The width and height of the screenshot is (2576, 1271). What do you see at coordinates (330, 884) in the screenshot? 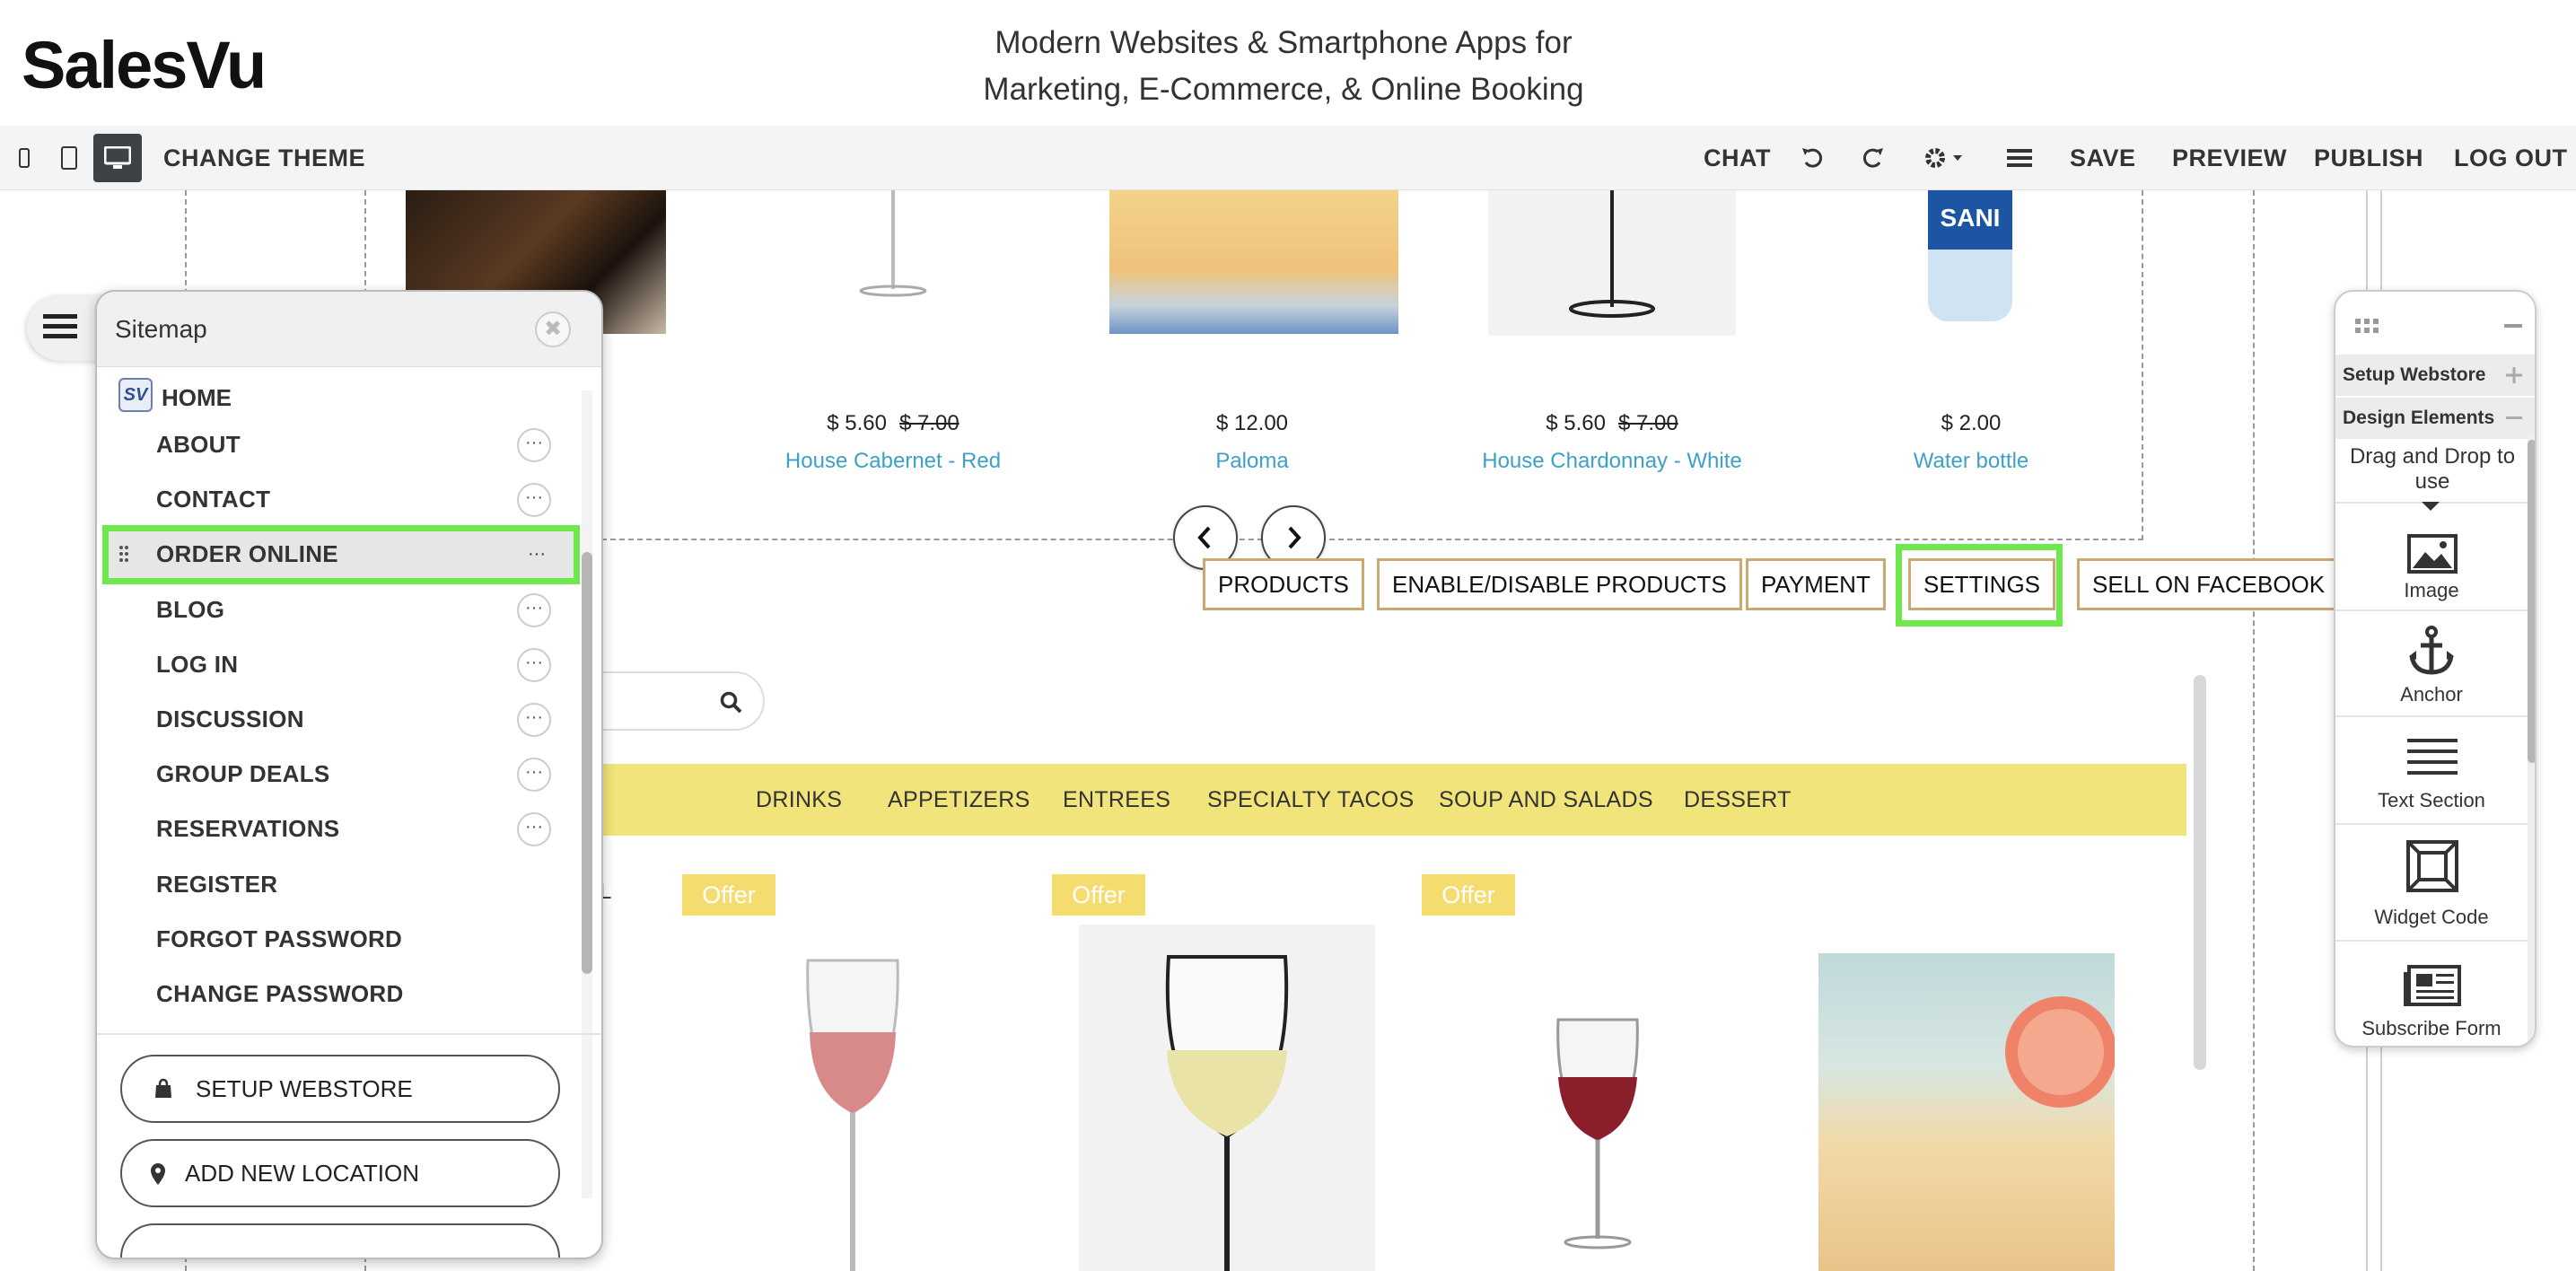
I see `sitemap-item-register: REGISTER` at bounding box center [330, 884].